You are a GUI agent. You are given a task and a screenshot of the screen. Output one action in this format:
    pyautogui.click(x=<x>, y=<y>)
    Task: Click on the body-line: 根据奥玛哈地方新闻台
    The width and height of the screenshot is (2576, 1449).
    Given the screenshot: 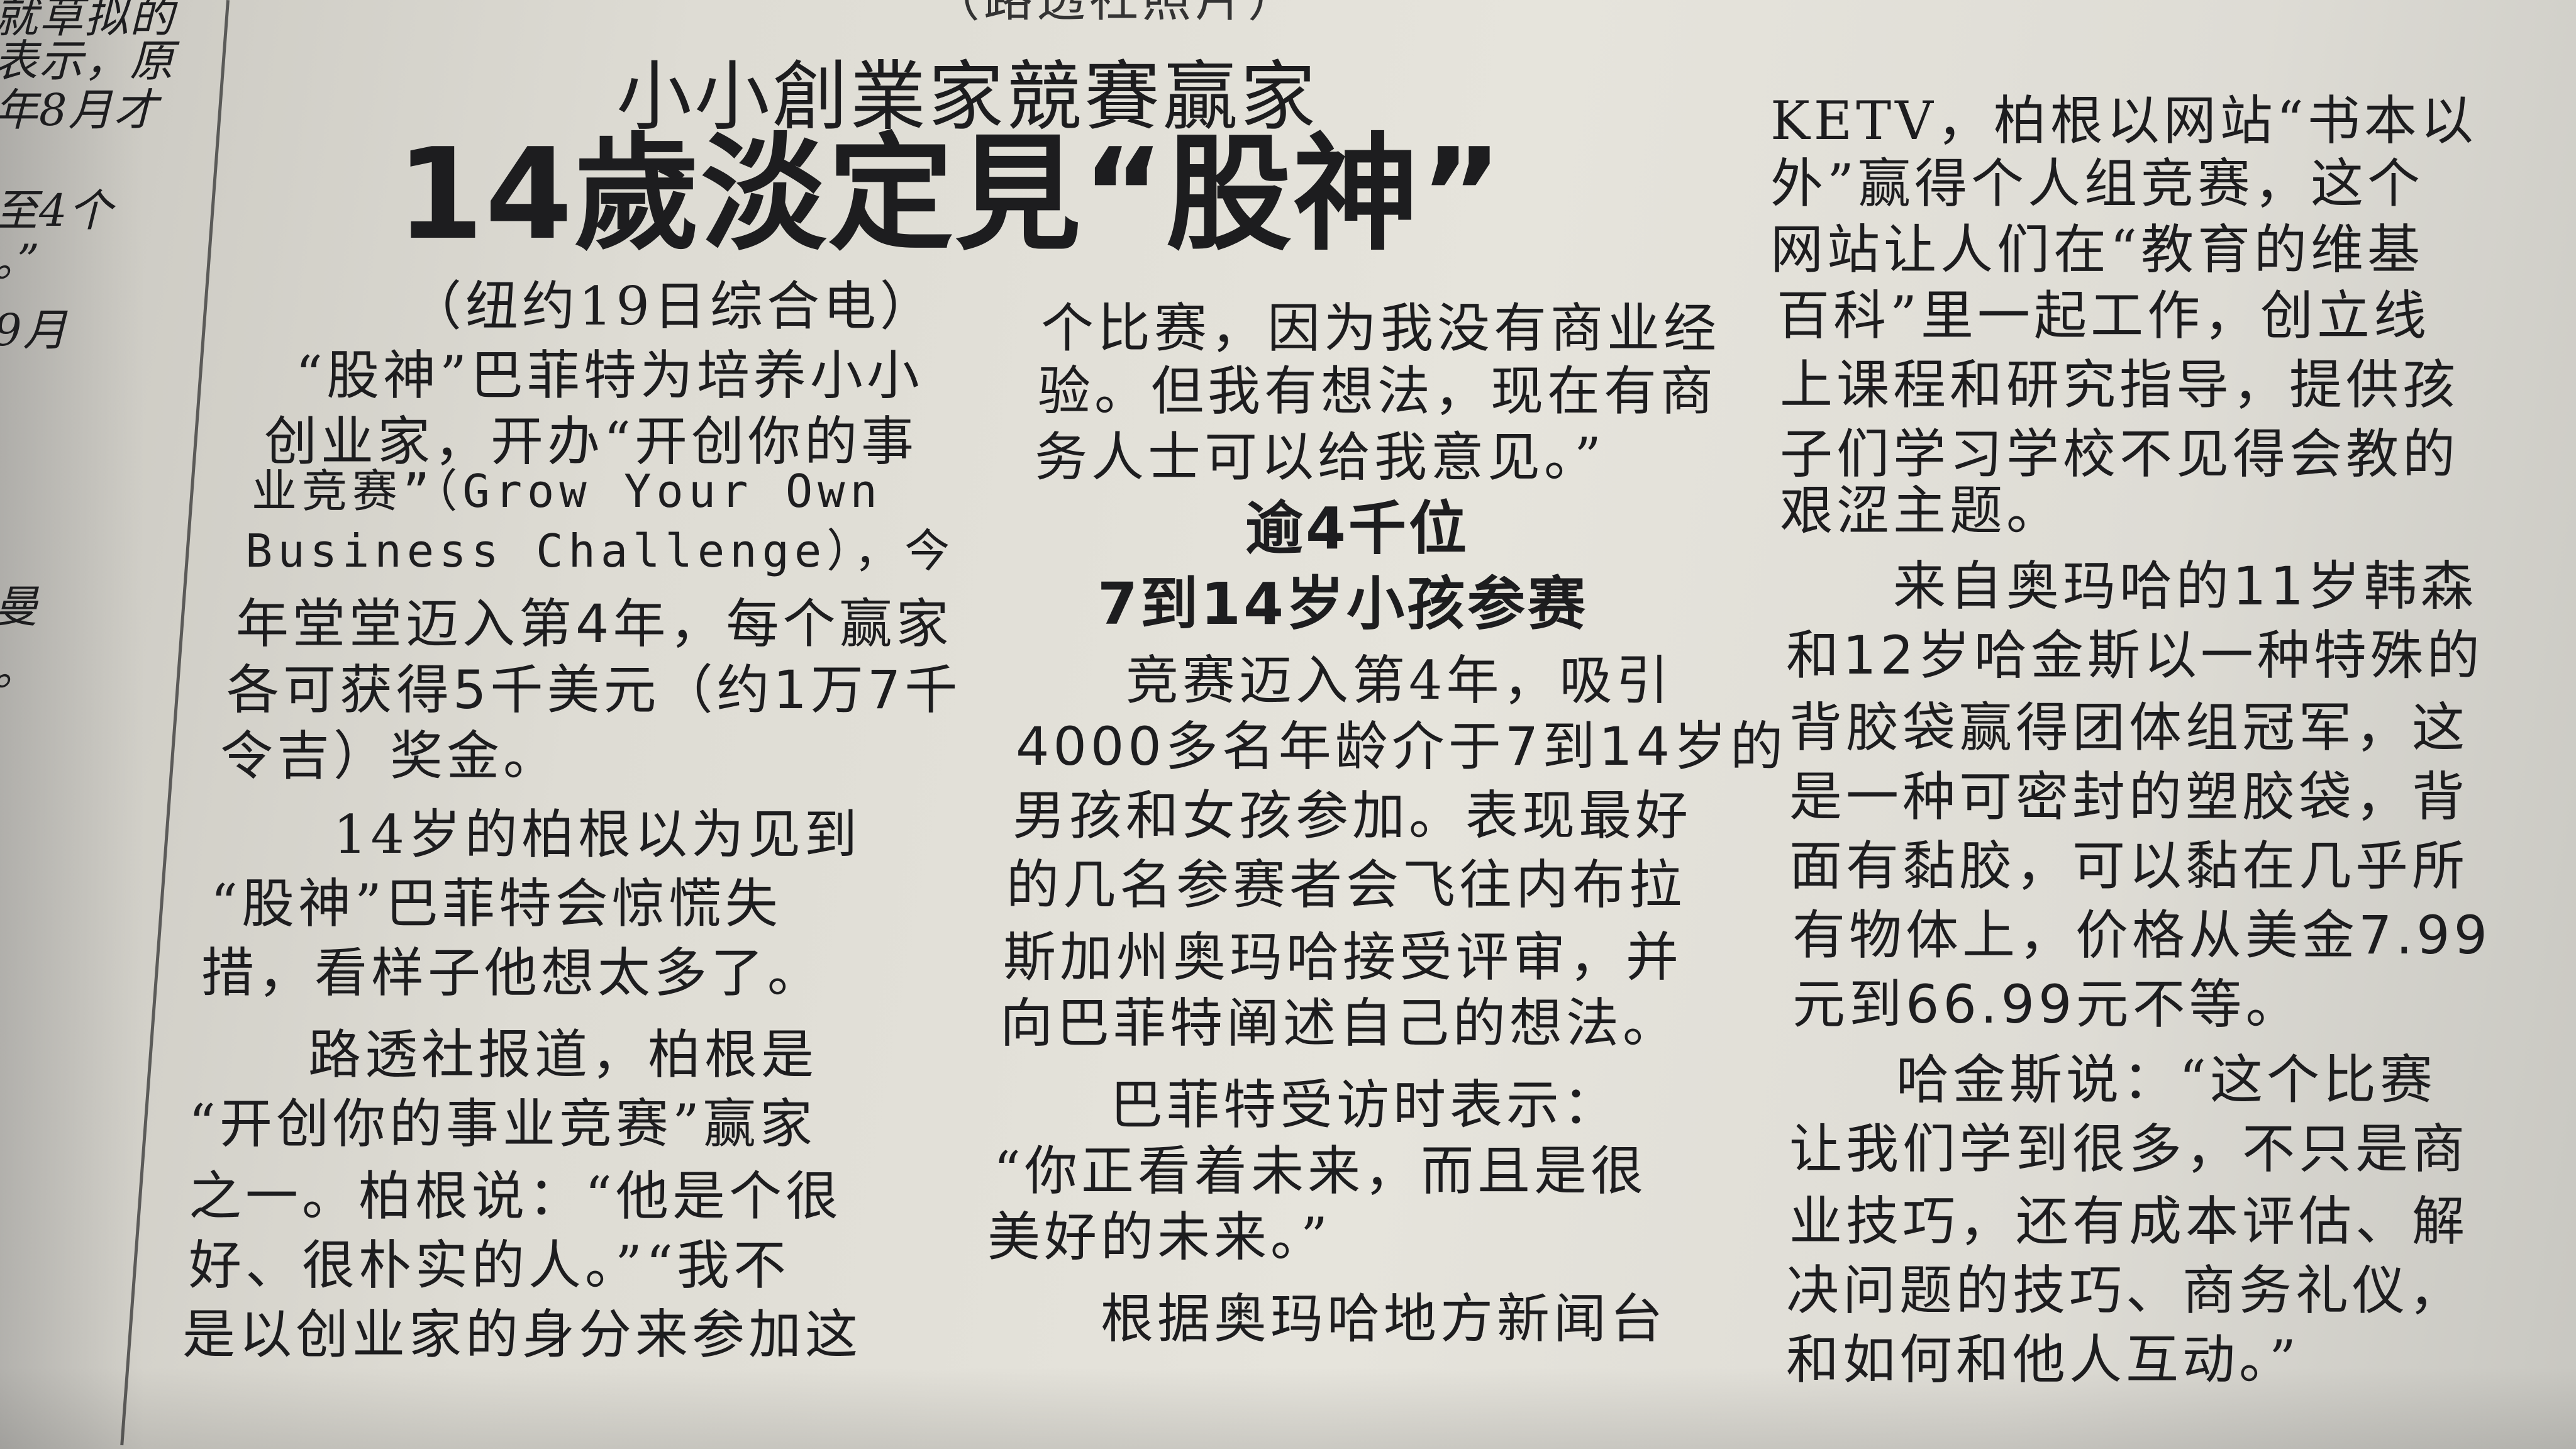 What is the action you would take?
    pyautogui.click(x=1384, y=1319)
    